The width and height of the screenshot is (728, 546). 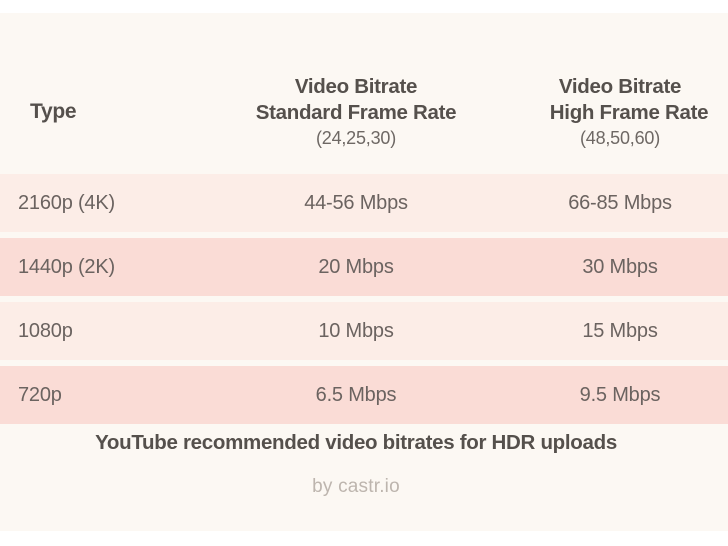 I want to click on cell-type: 720p, so click(x=40, y=394).